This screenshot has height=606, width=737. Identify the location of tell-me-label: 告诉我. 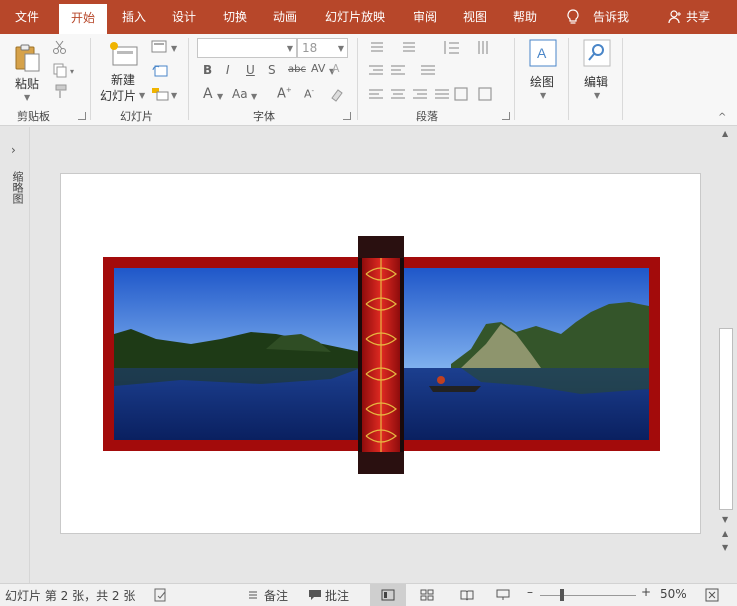
(611, 17).